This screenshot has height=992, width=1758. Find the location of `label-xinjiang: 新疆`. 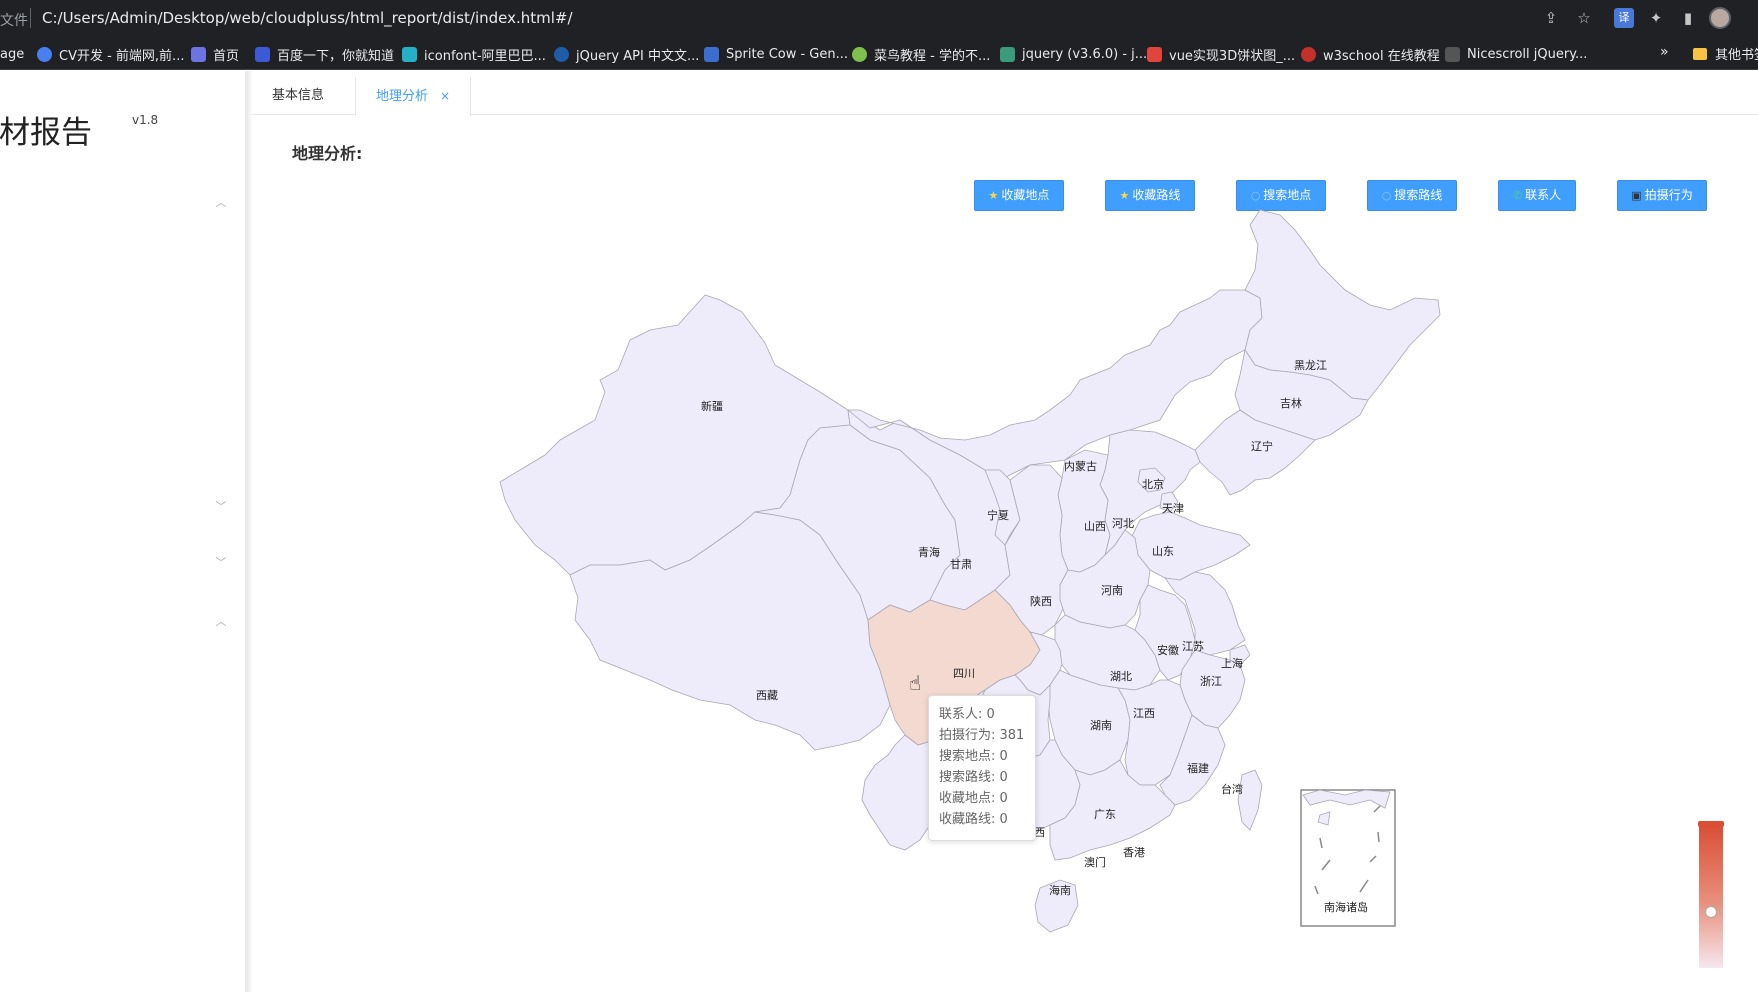

label-xinjiang: 新疆 is located at coordinates (712, 406).